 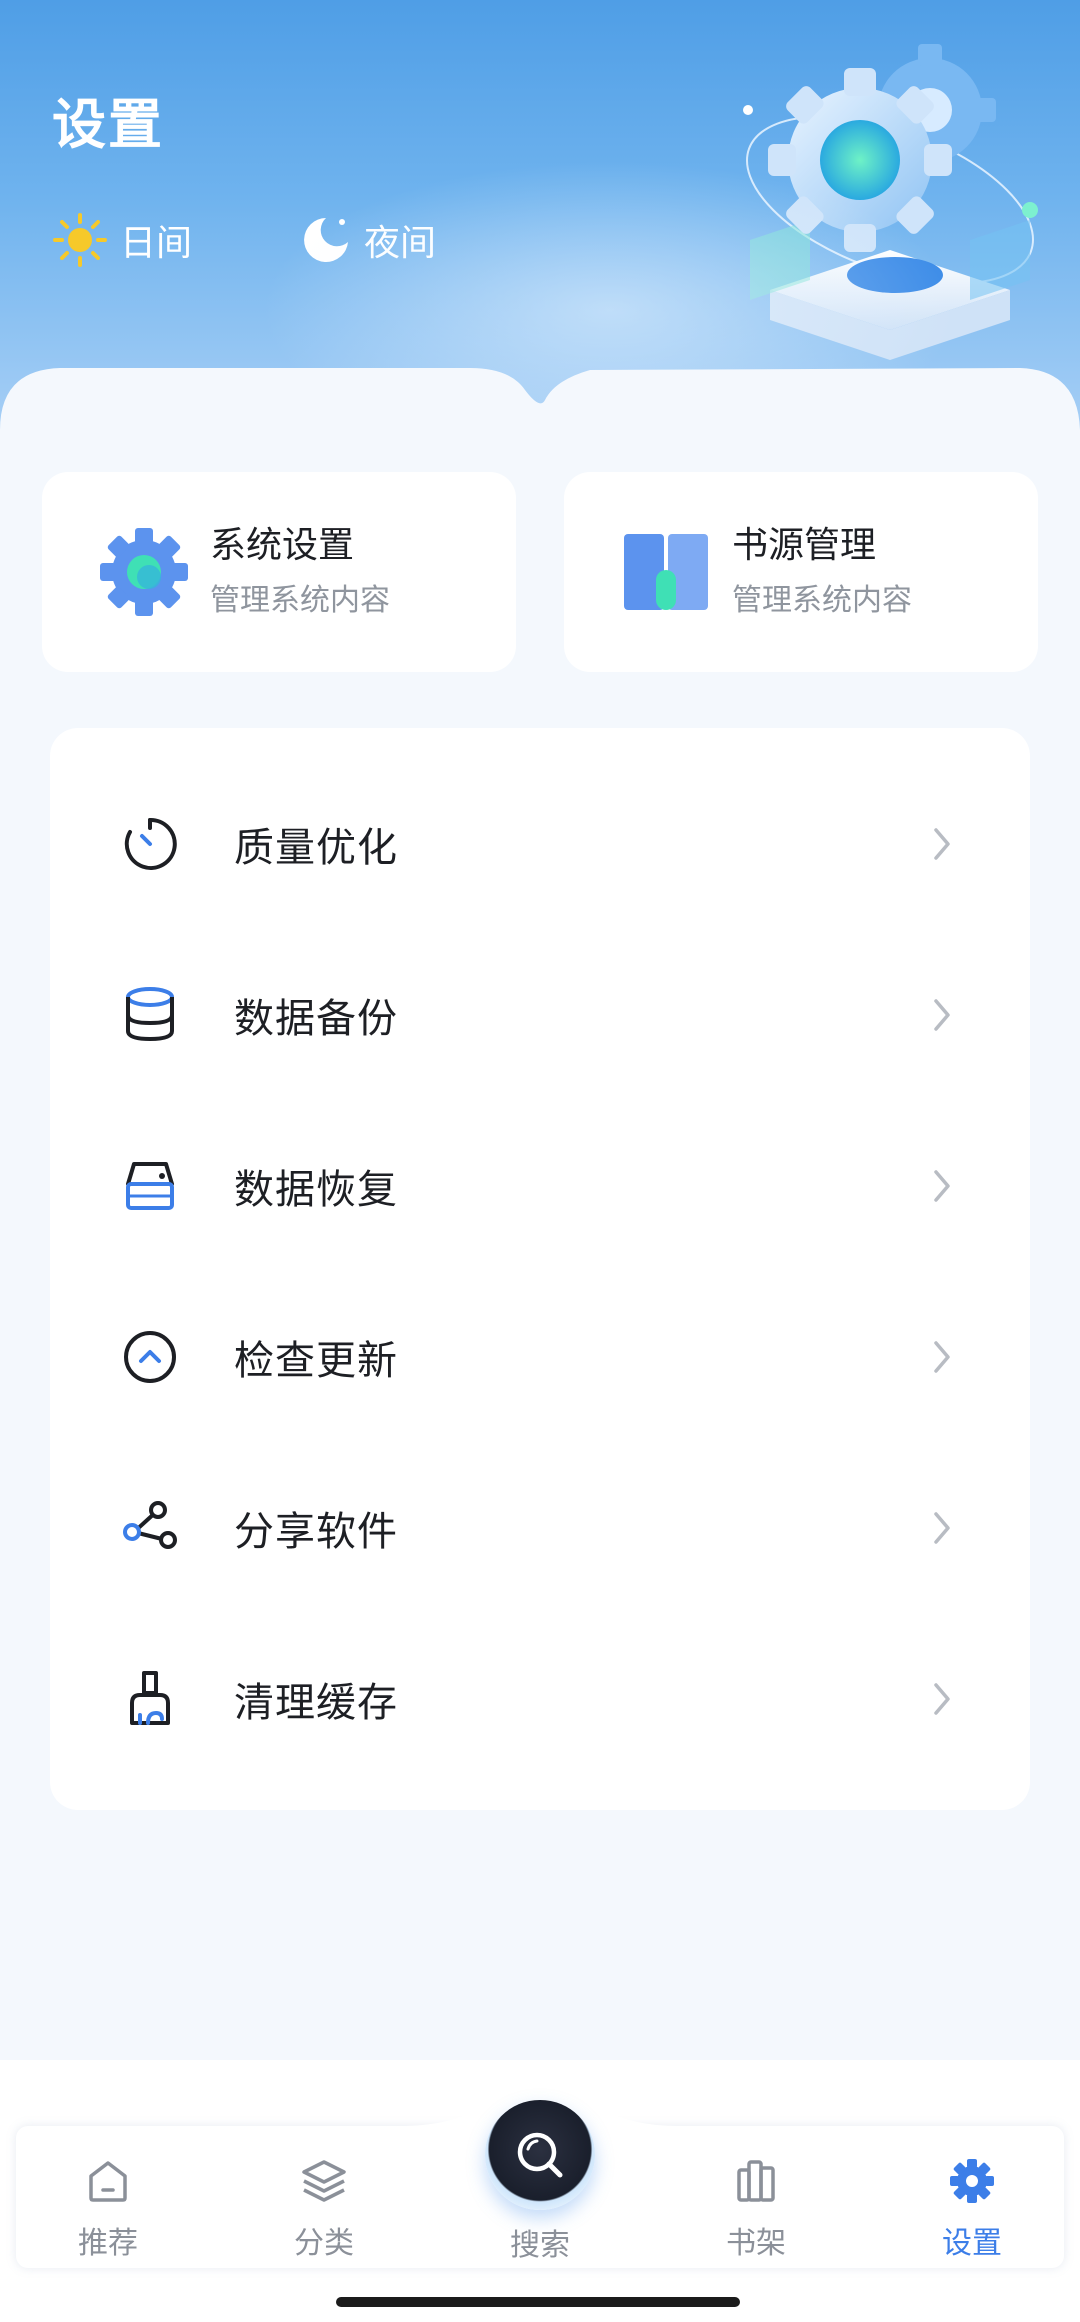 I want to click on nav-tab-recommend: 推荐, so click(x=108, y=2209).